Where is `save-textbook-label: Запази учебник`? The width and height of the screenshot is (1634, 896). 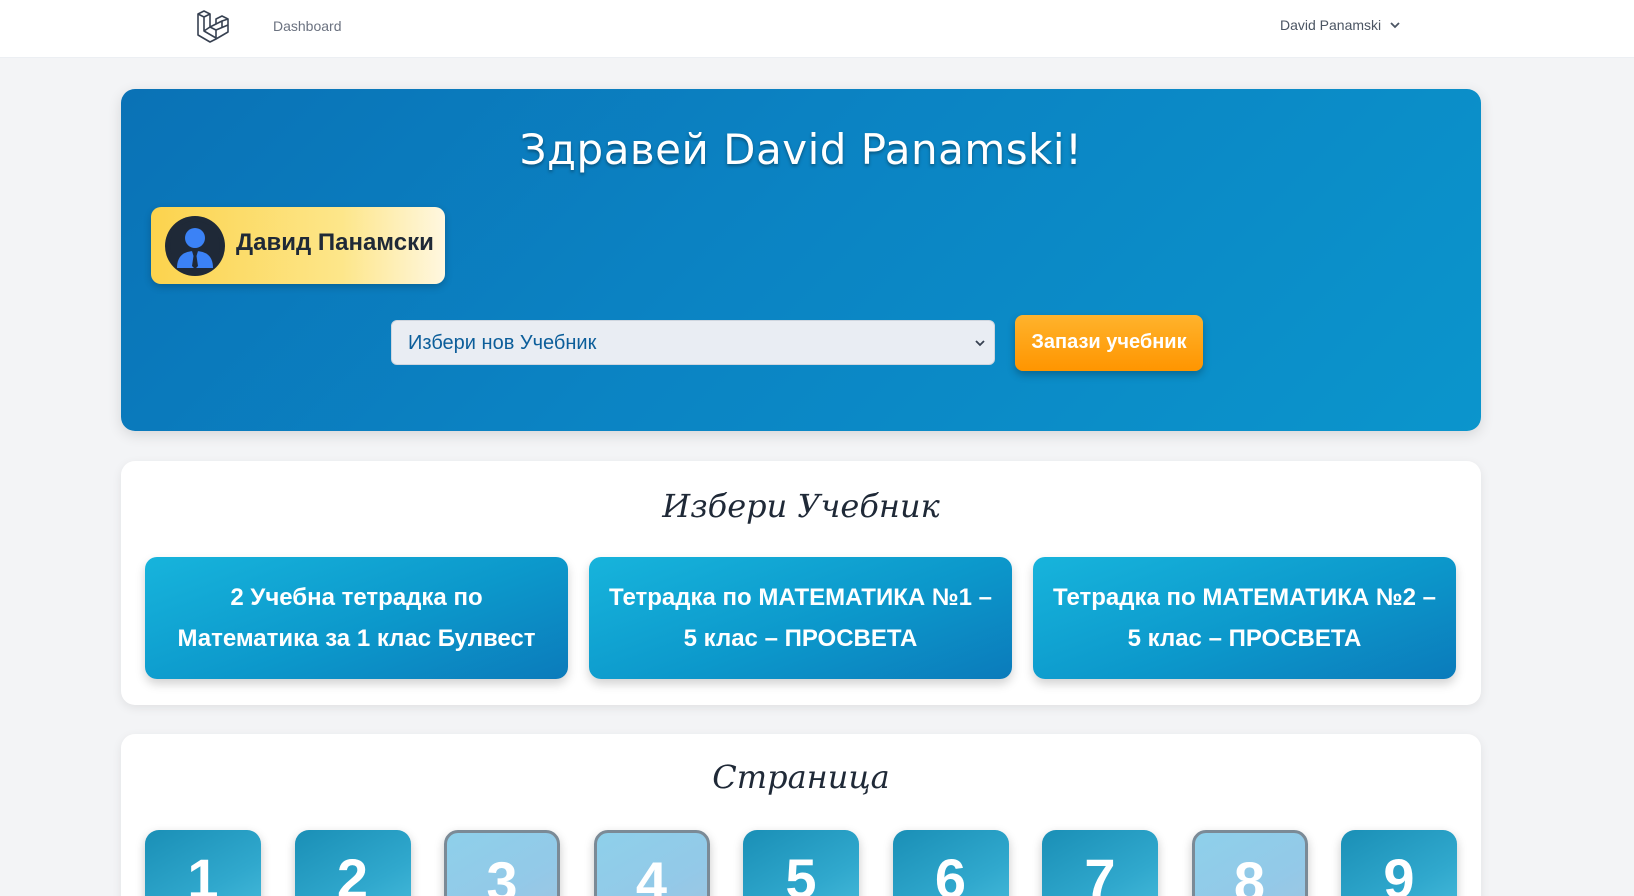 save-textbook-label: Запази учебник is located at coordinates (1109, 342).